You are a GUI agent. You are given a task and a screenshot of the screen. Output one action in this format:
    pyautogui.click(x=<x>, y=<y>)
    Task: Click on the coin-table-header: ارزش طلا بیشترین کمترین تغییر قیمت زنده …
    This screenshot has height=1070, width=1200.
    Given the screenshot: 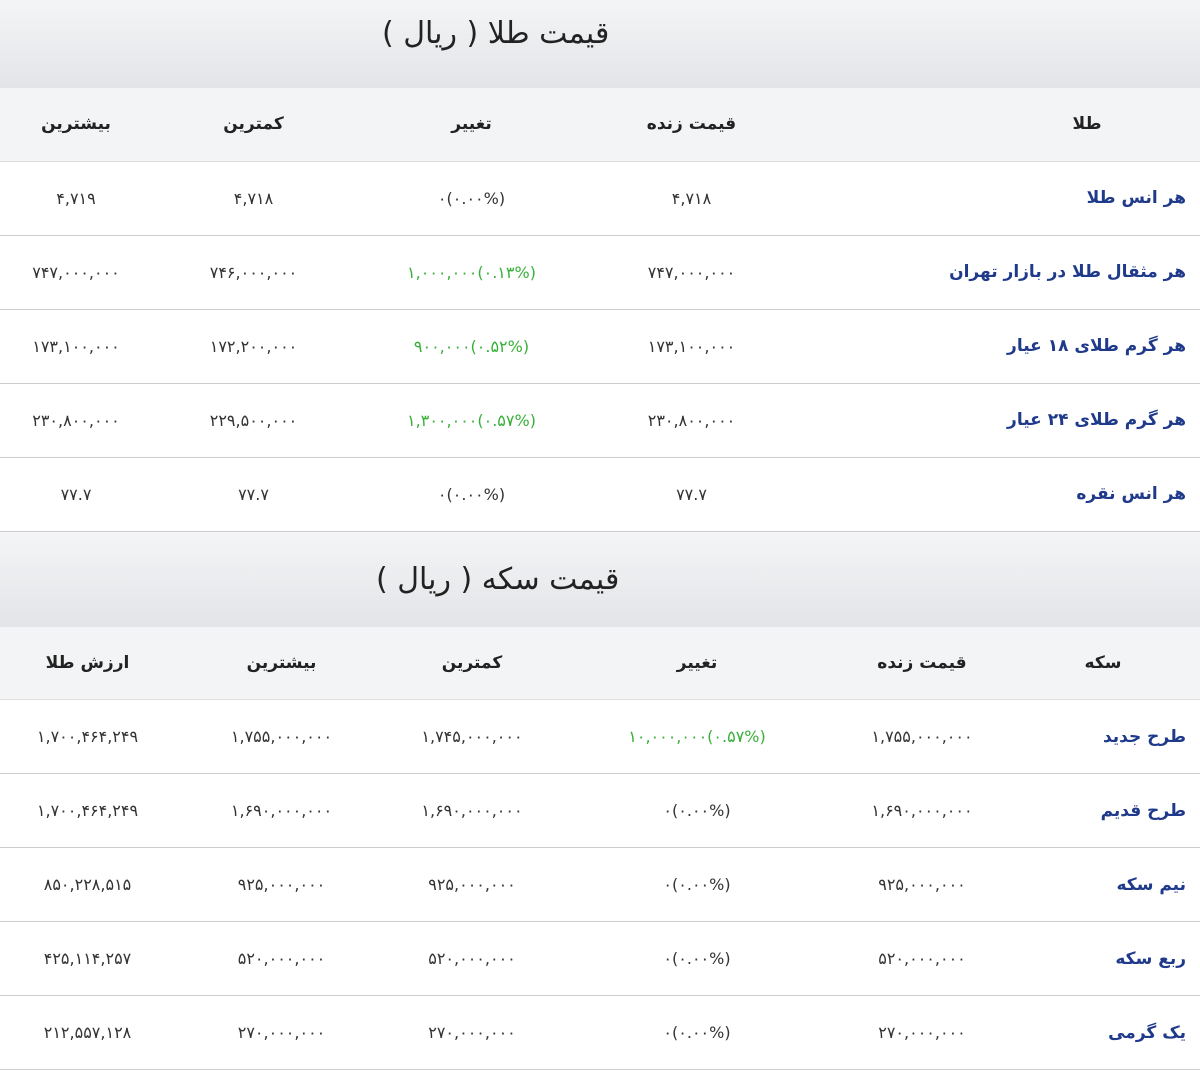 What is the action you would take?
    pyautogui.click(x=600, y=663)
    